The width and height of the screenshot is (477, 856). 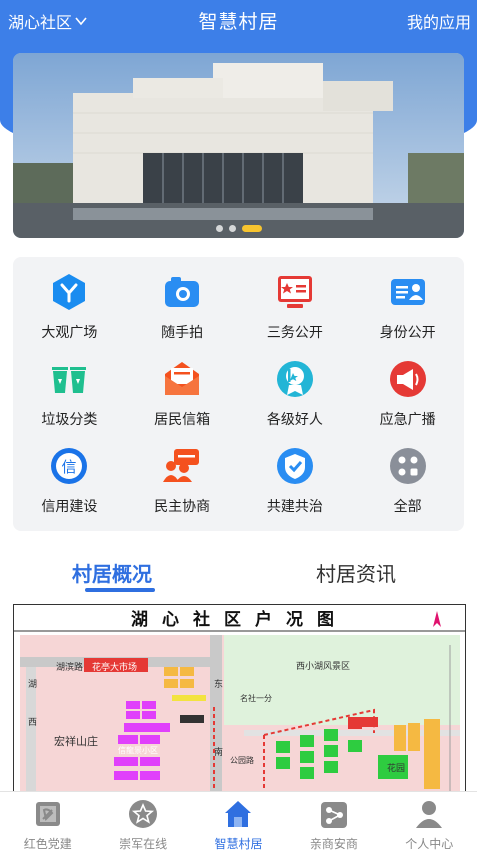 I want to click on map-label-north-road: 湖, so click(x=33, y=685).